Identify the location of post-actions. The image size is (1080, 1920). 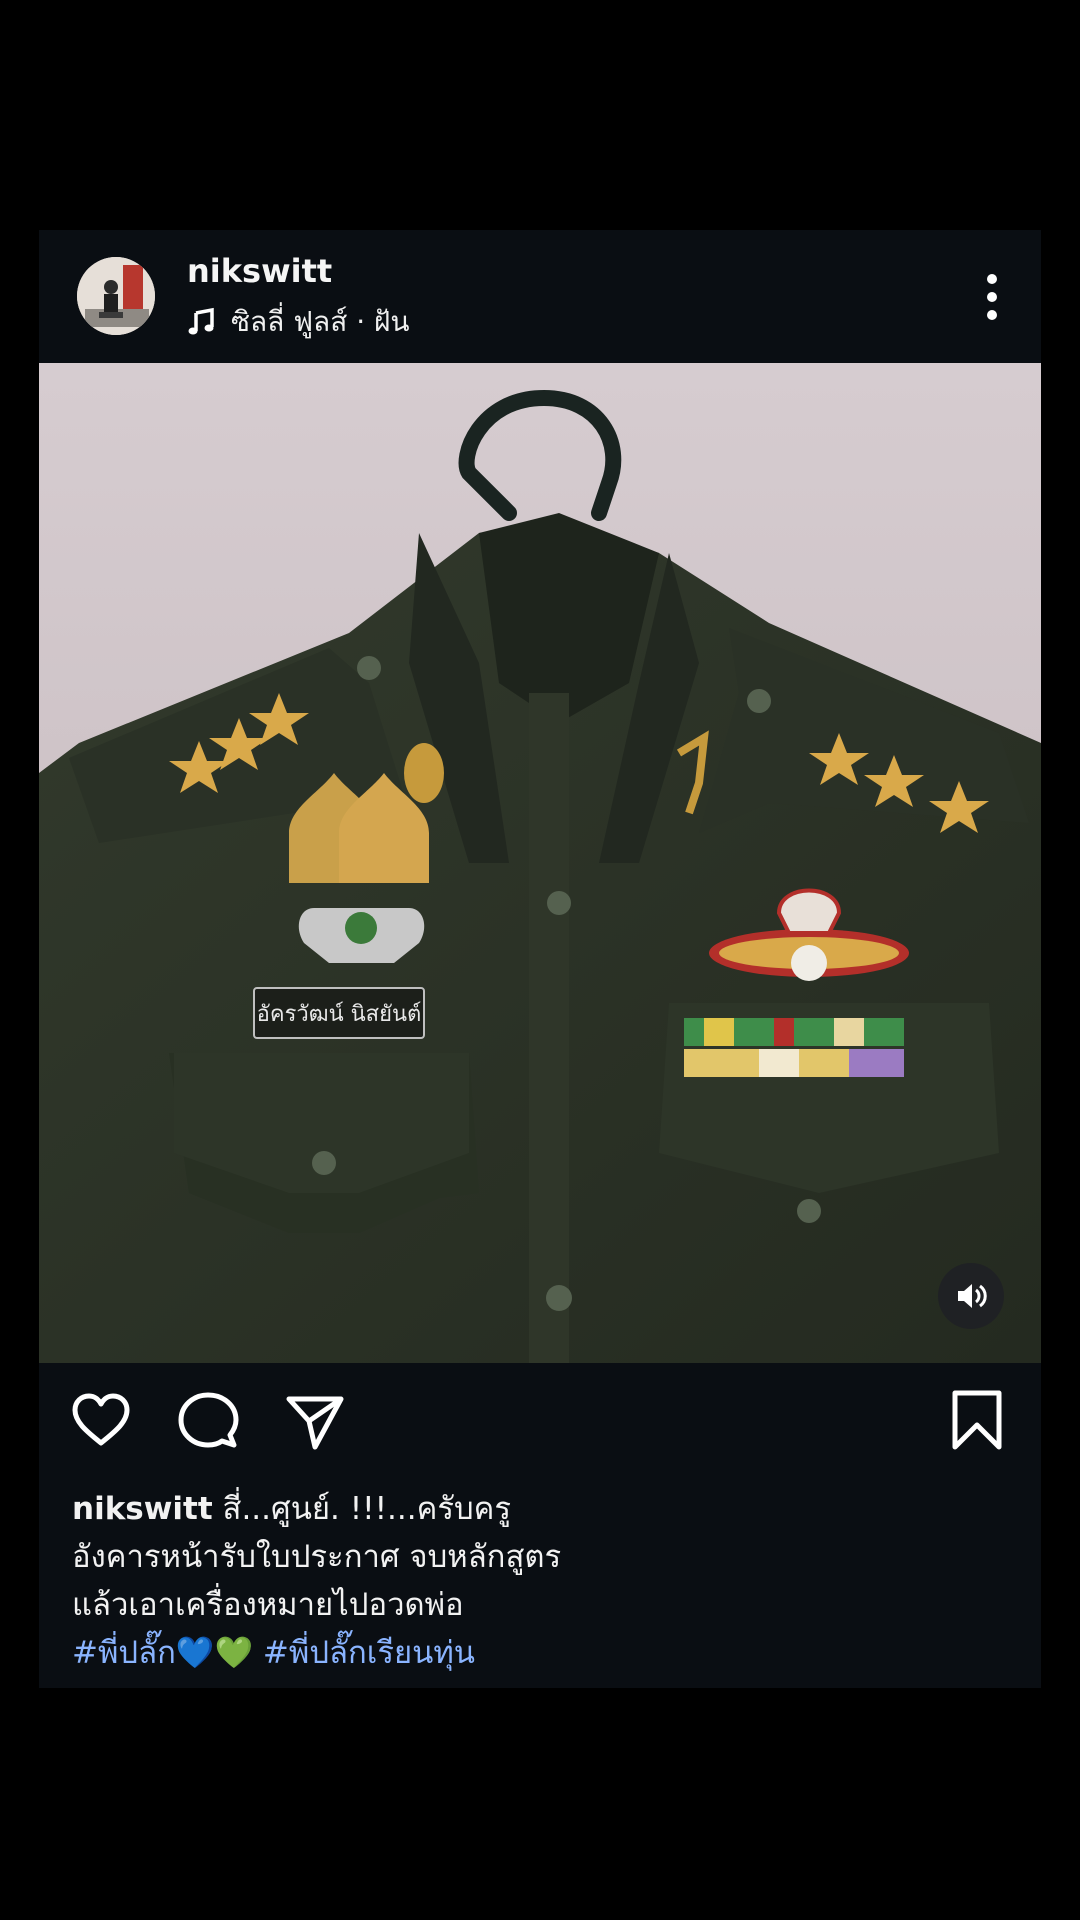
(540, 1428).